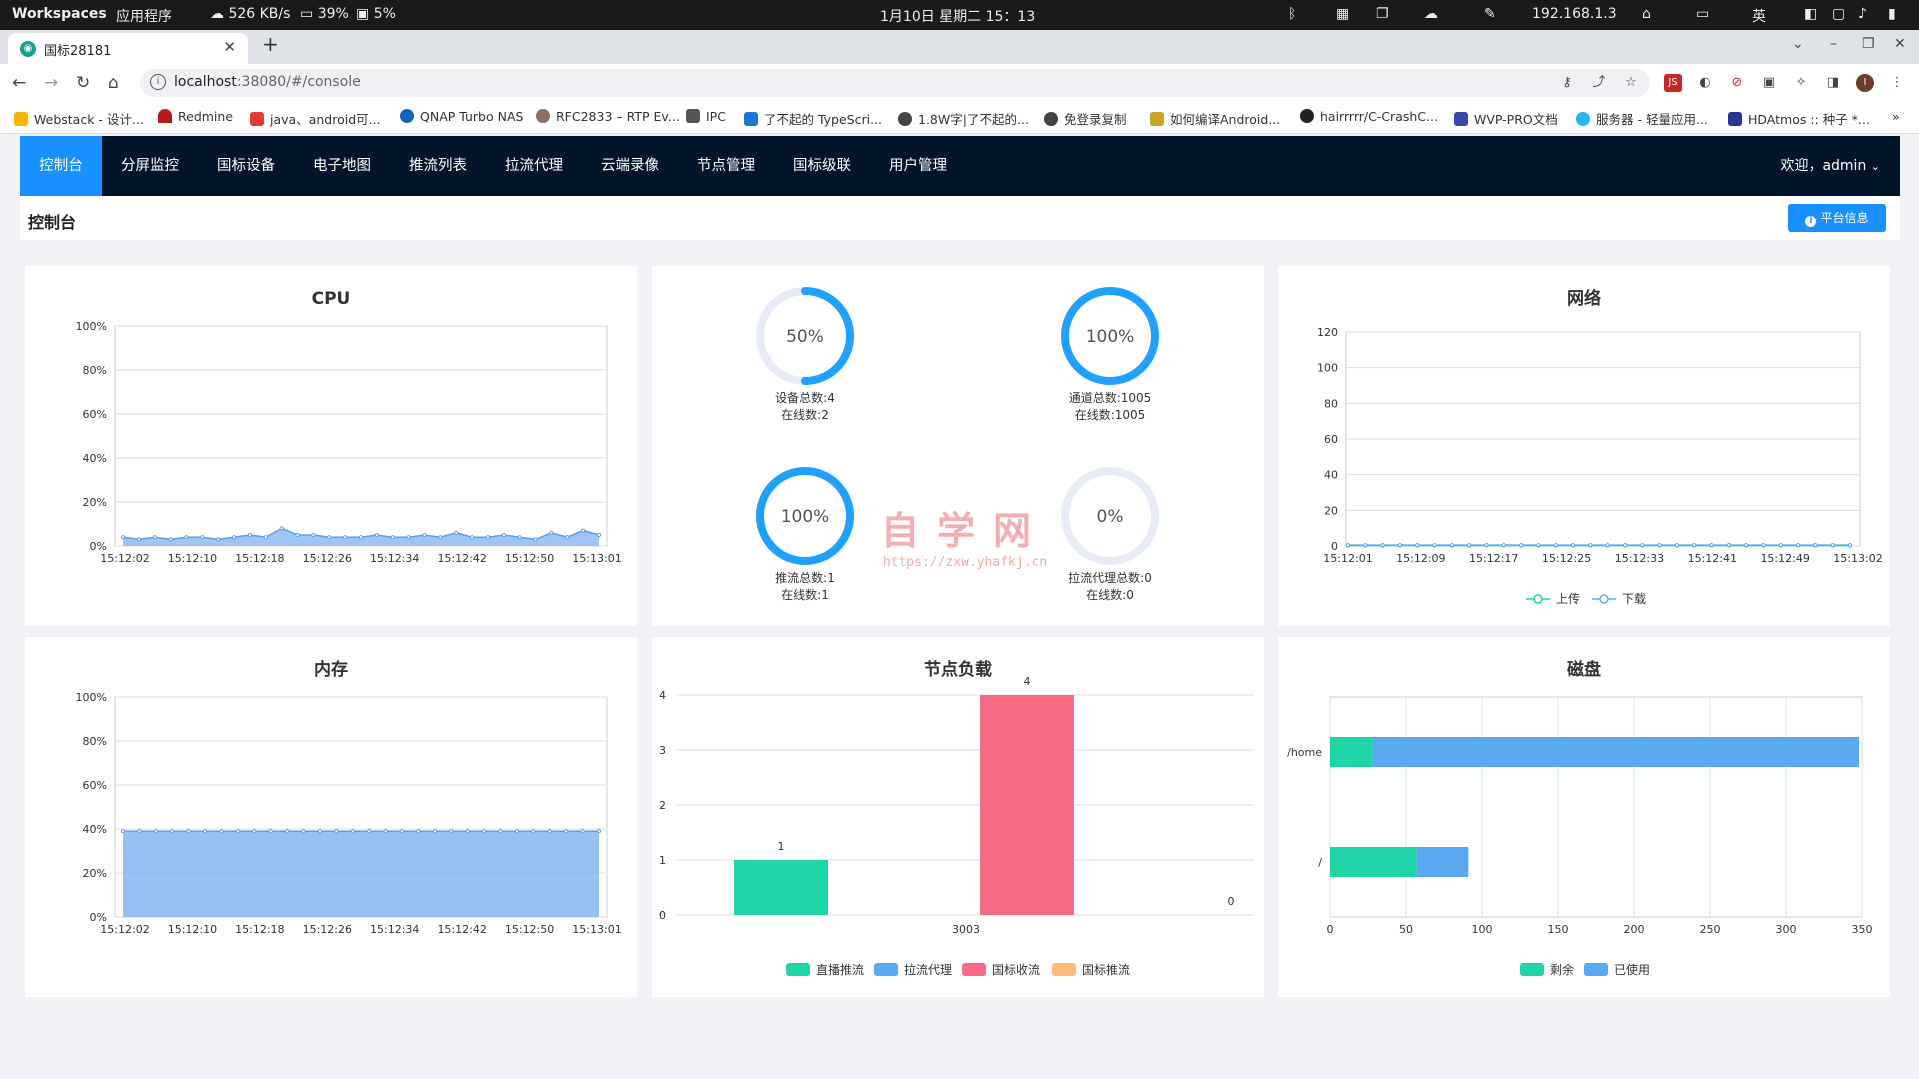 Image resolution: width=1919 pixels, height=1079 pixels. What do you see at coordinates (630, 166) in the screenshot?
I see `nav-menu-cloud-record: 云端录像` at bounding box center [630, 166].